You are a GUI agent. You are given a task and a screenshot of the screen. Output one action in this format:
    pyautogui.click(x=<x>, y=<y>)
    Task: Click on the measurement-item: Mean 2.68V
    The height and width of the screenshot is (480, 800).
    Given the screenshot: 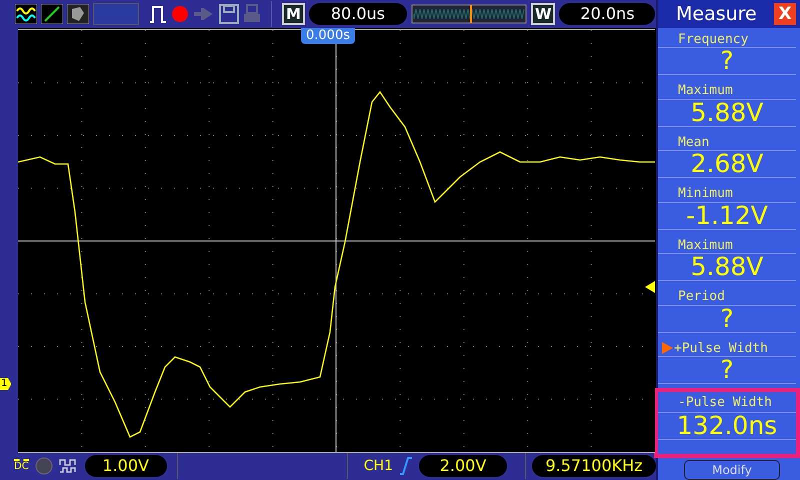 What is the action you would take?
    pyautogui.click(x=727, y=156)
    